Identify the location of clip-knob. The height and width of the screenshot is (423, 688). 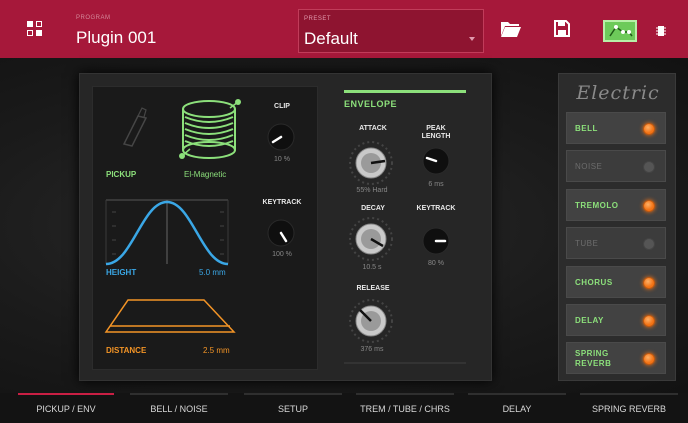
(281, 137).